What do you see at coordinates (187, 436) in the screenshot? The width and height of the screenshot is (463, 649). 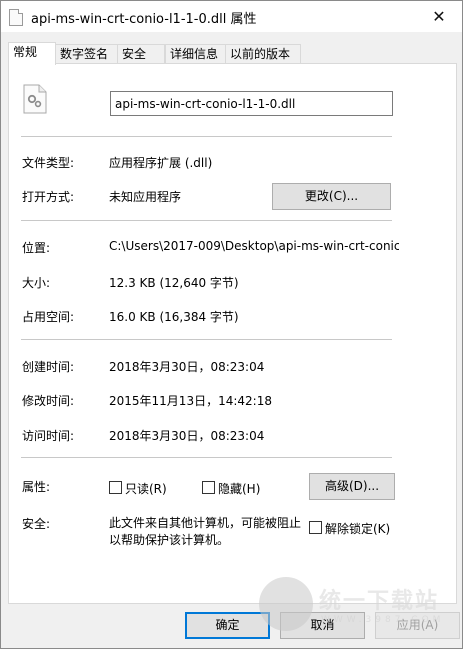 I see `accessed-value: 2018年3月30日，08:23:04` at bounding box center [187, 436].